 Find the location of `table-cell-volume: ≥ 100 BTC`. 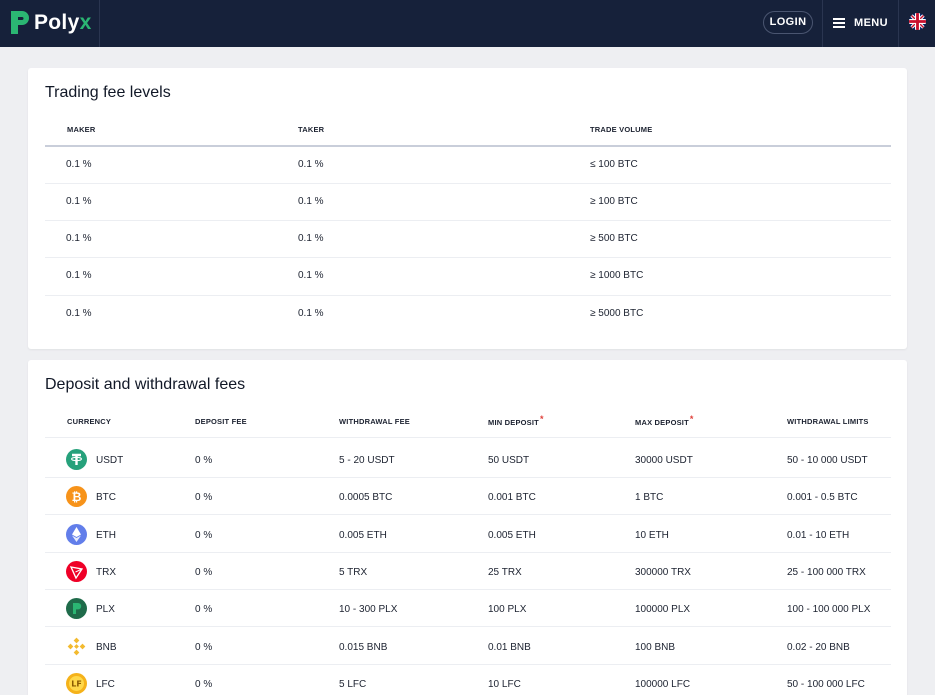

table-cell-volume: ≥ 100 BTC is located at coordinates (614, 201).